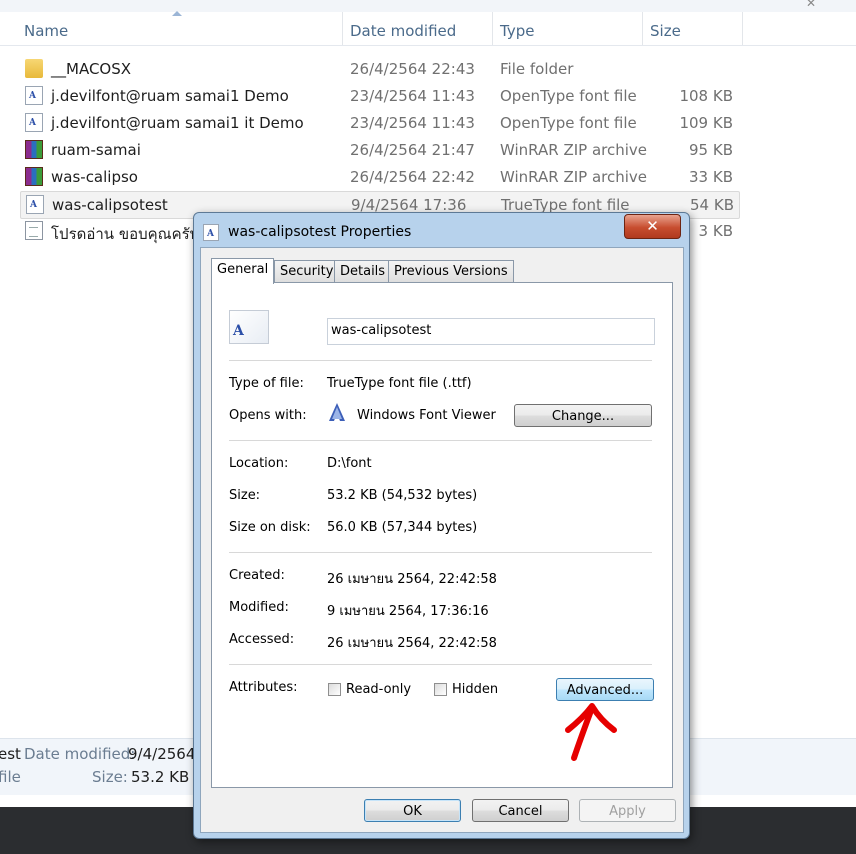  I want to click on file-name: โปรดอ่าน ขอบคุณครับ, so click(125, 234).